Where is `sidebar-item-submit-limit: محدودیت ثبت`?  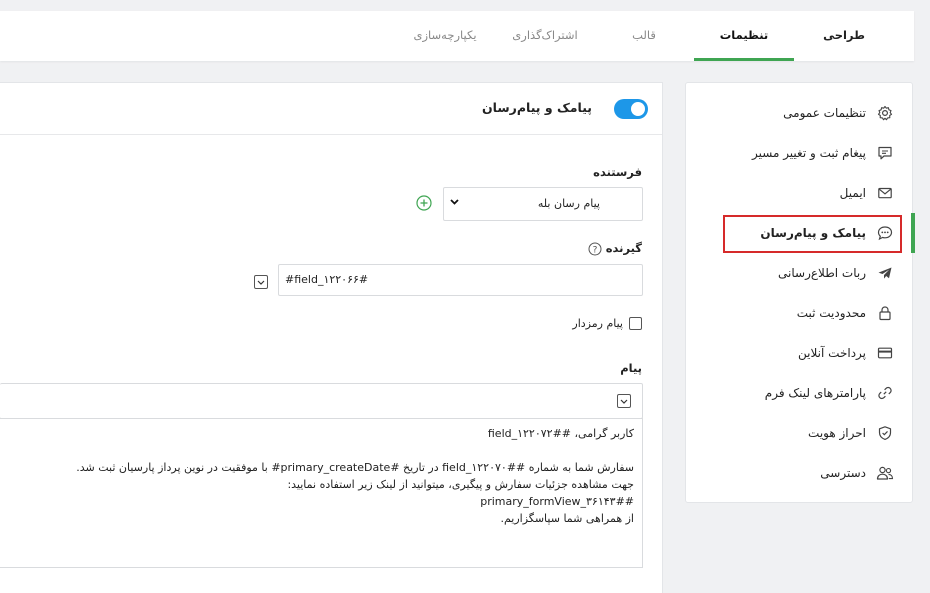
sidebar-item-submit-limit: محدودیت ثبت is located at coordinates (800, 313).